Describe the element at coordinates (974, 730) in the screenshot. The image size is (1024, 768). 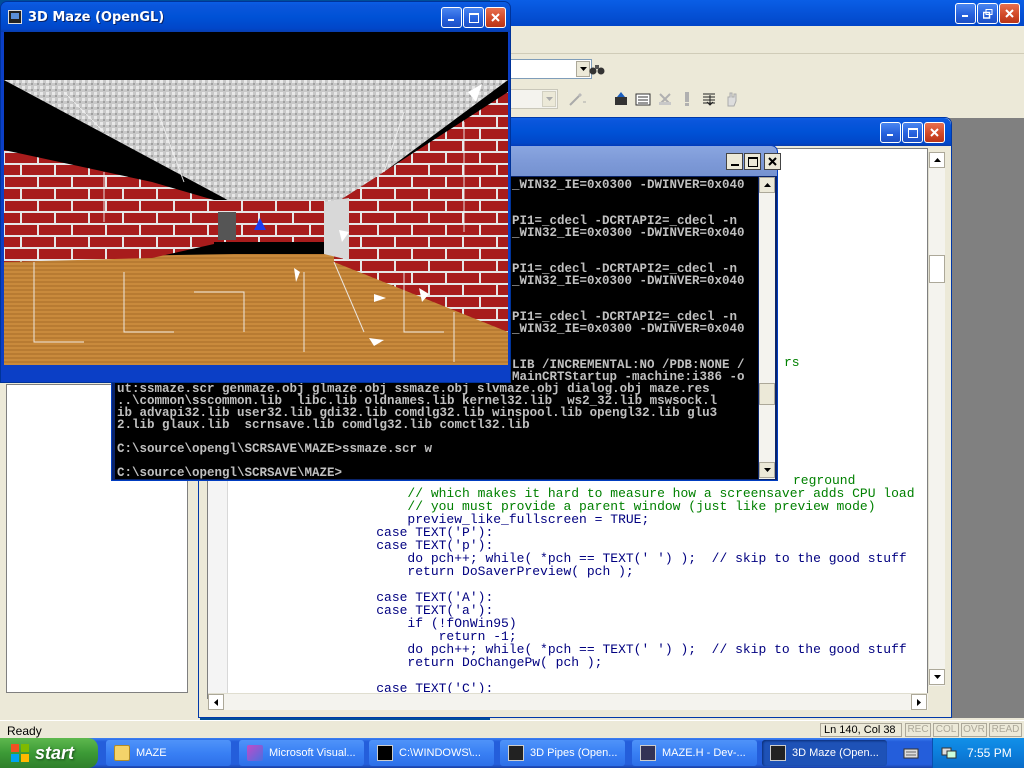
I see `indicator-ovr: OVR` at that location.